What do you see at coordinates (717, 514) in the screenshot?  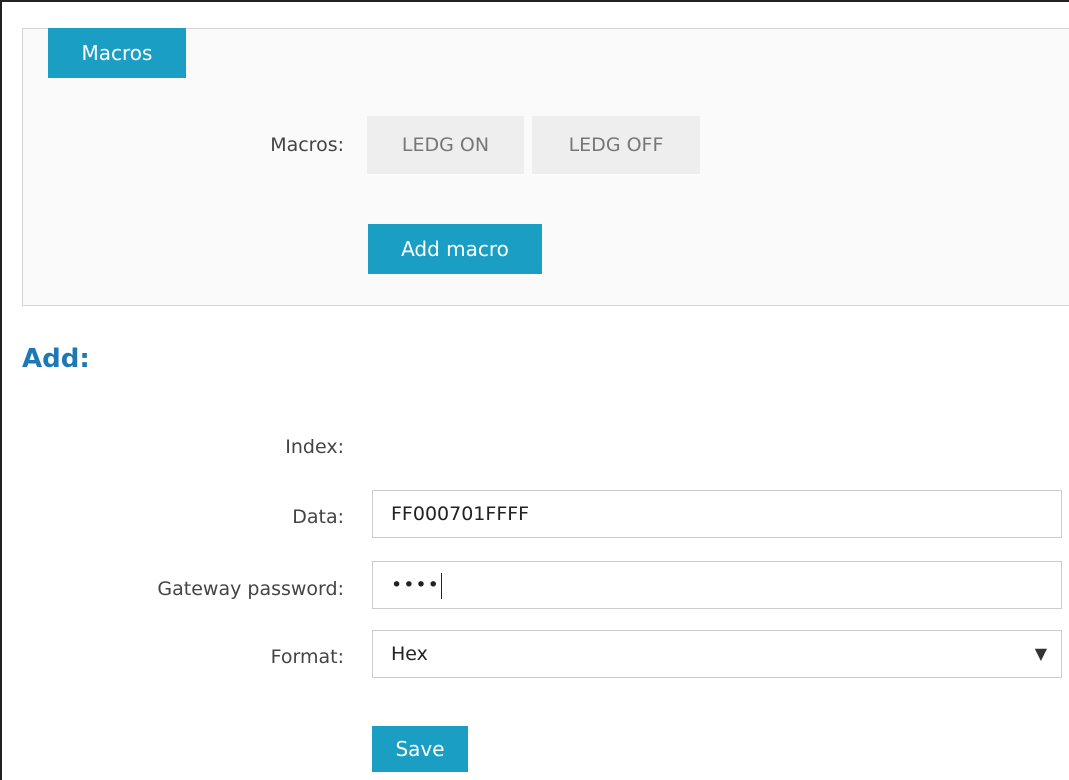 I see `data-input: FF000701FFFF` at bounding box center [717, 514].